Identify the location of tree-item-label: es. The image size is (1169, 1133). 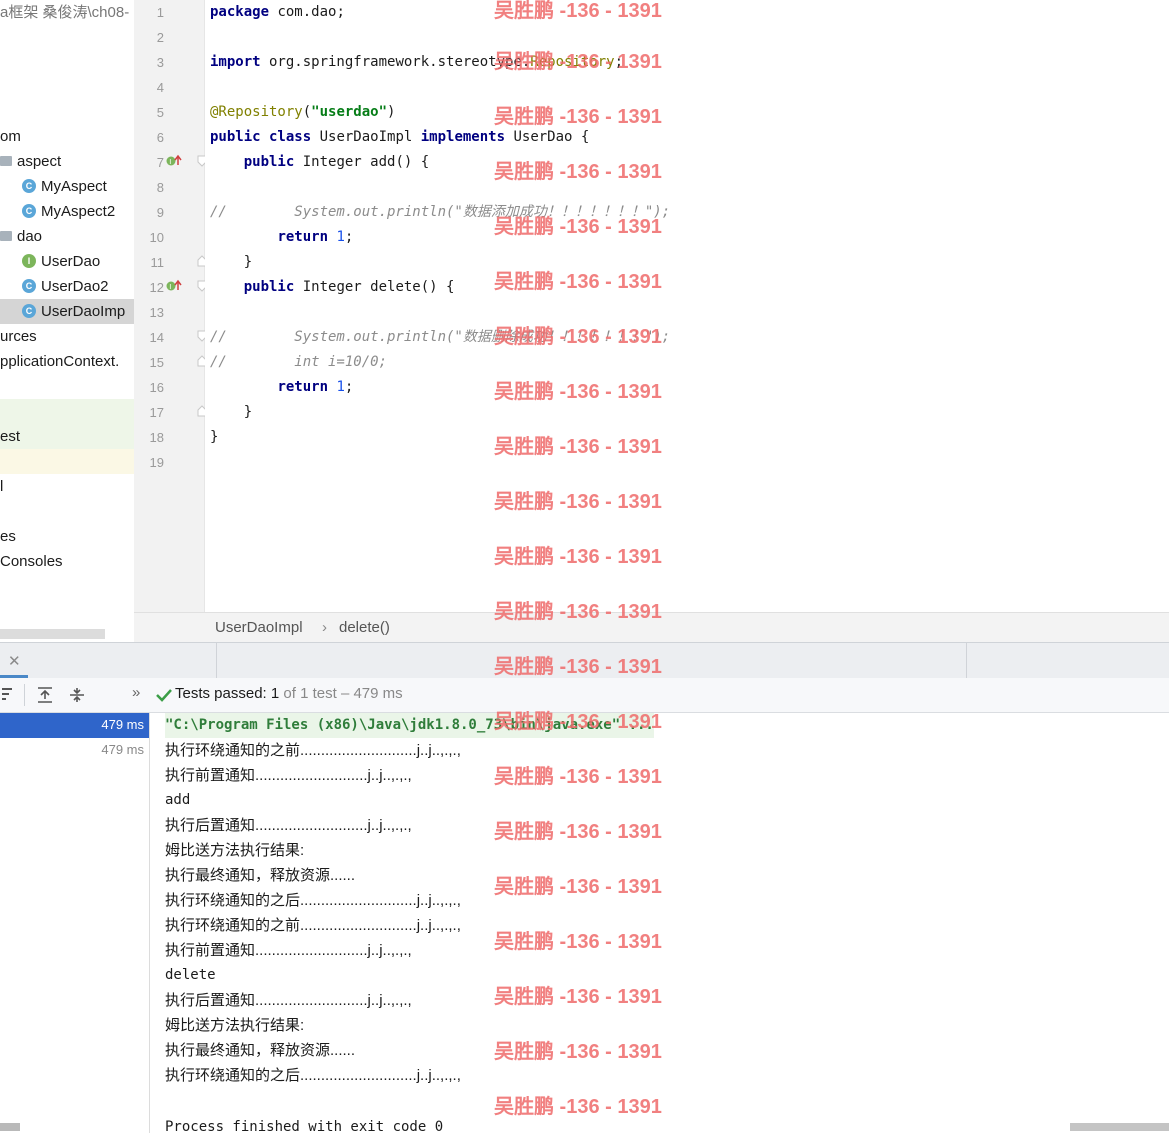
(8, 536).